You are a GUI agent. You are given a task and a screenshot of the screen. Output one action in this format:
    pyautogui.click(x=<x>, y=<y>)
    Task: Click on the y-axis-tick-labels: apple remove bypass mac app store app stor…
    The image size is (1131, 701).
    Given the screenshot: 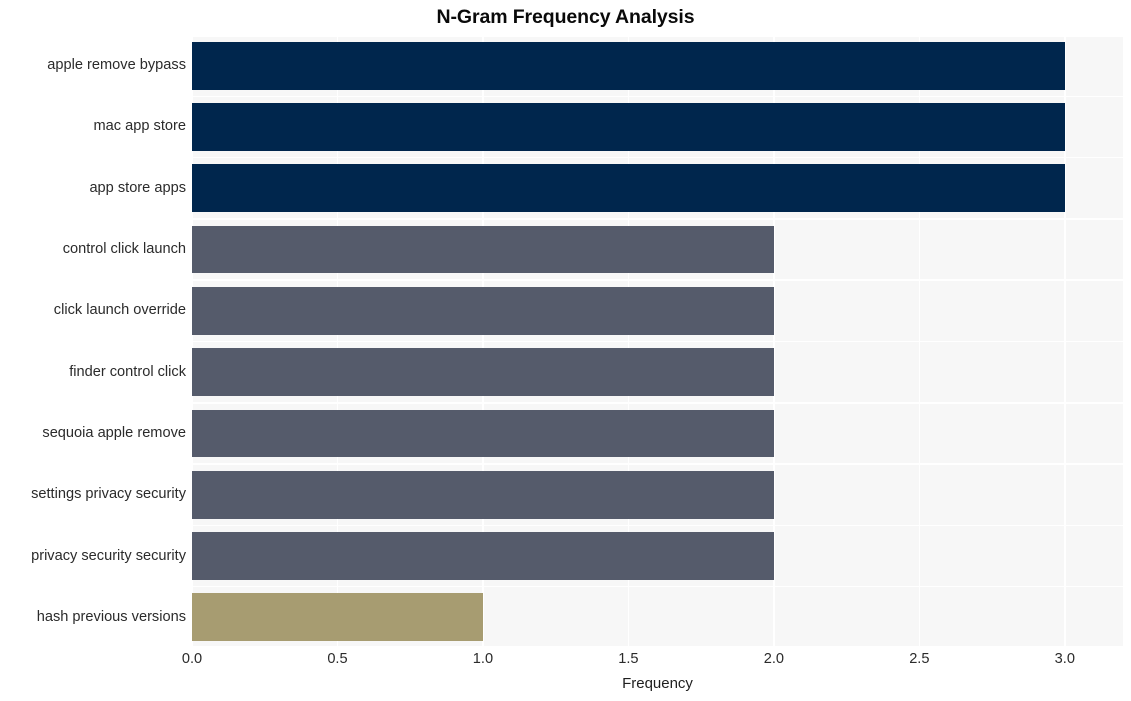 What is the action you would take?
    pyautogui.click(x=93, y=341)
    